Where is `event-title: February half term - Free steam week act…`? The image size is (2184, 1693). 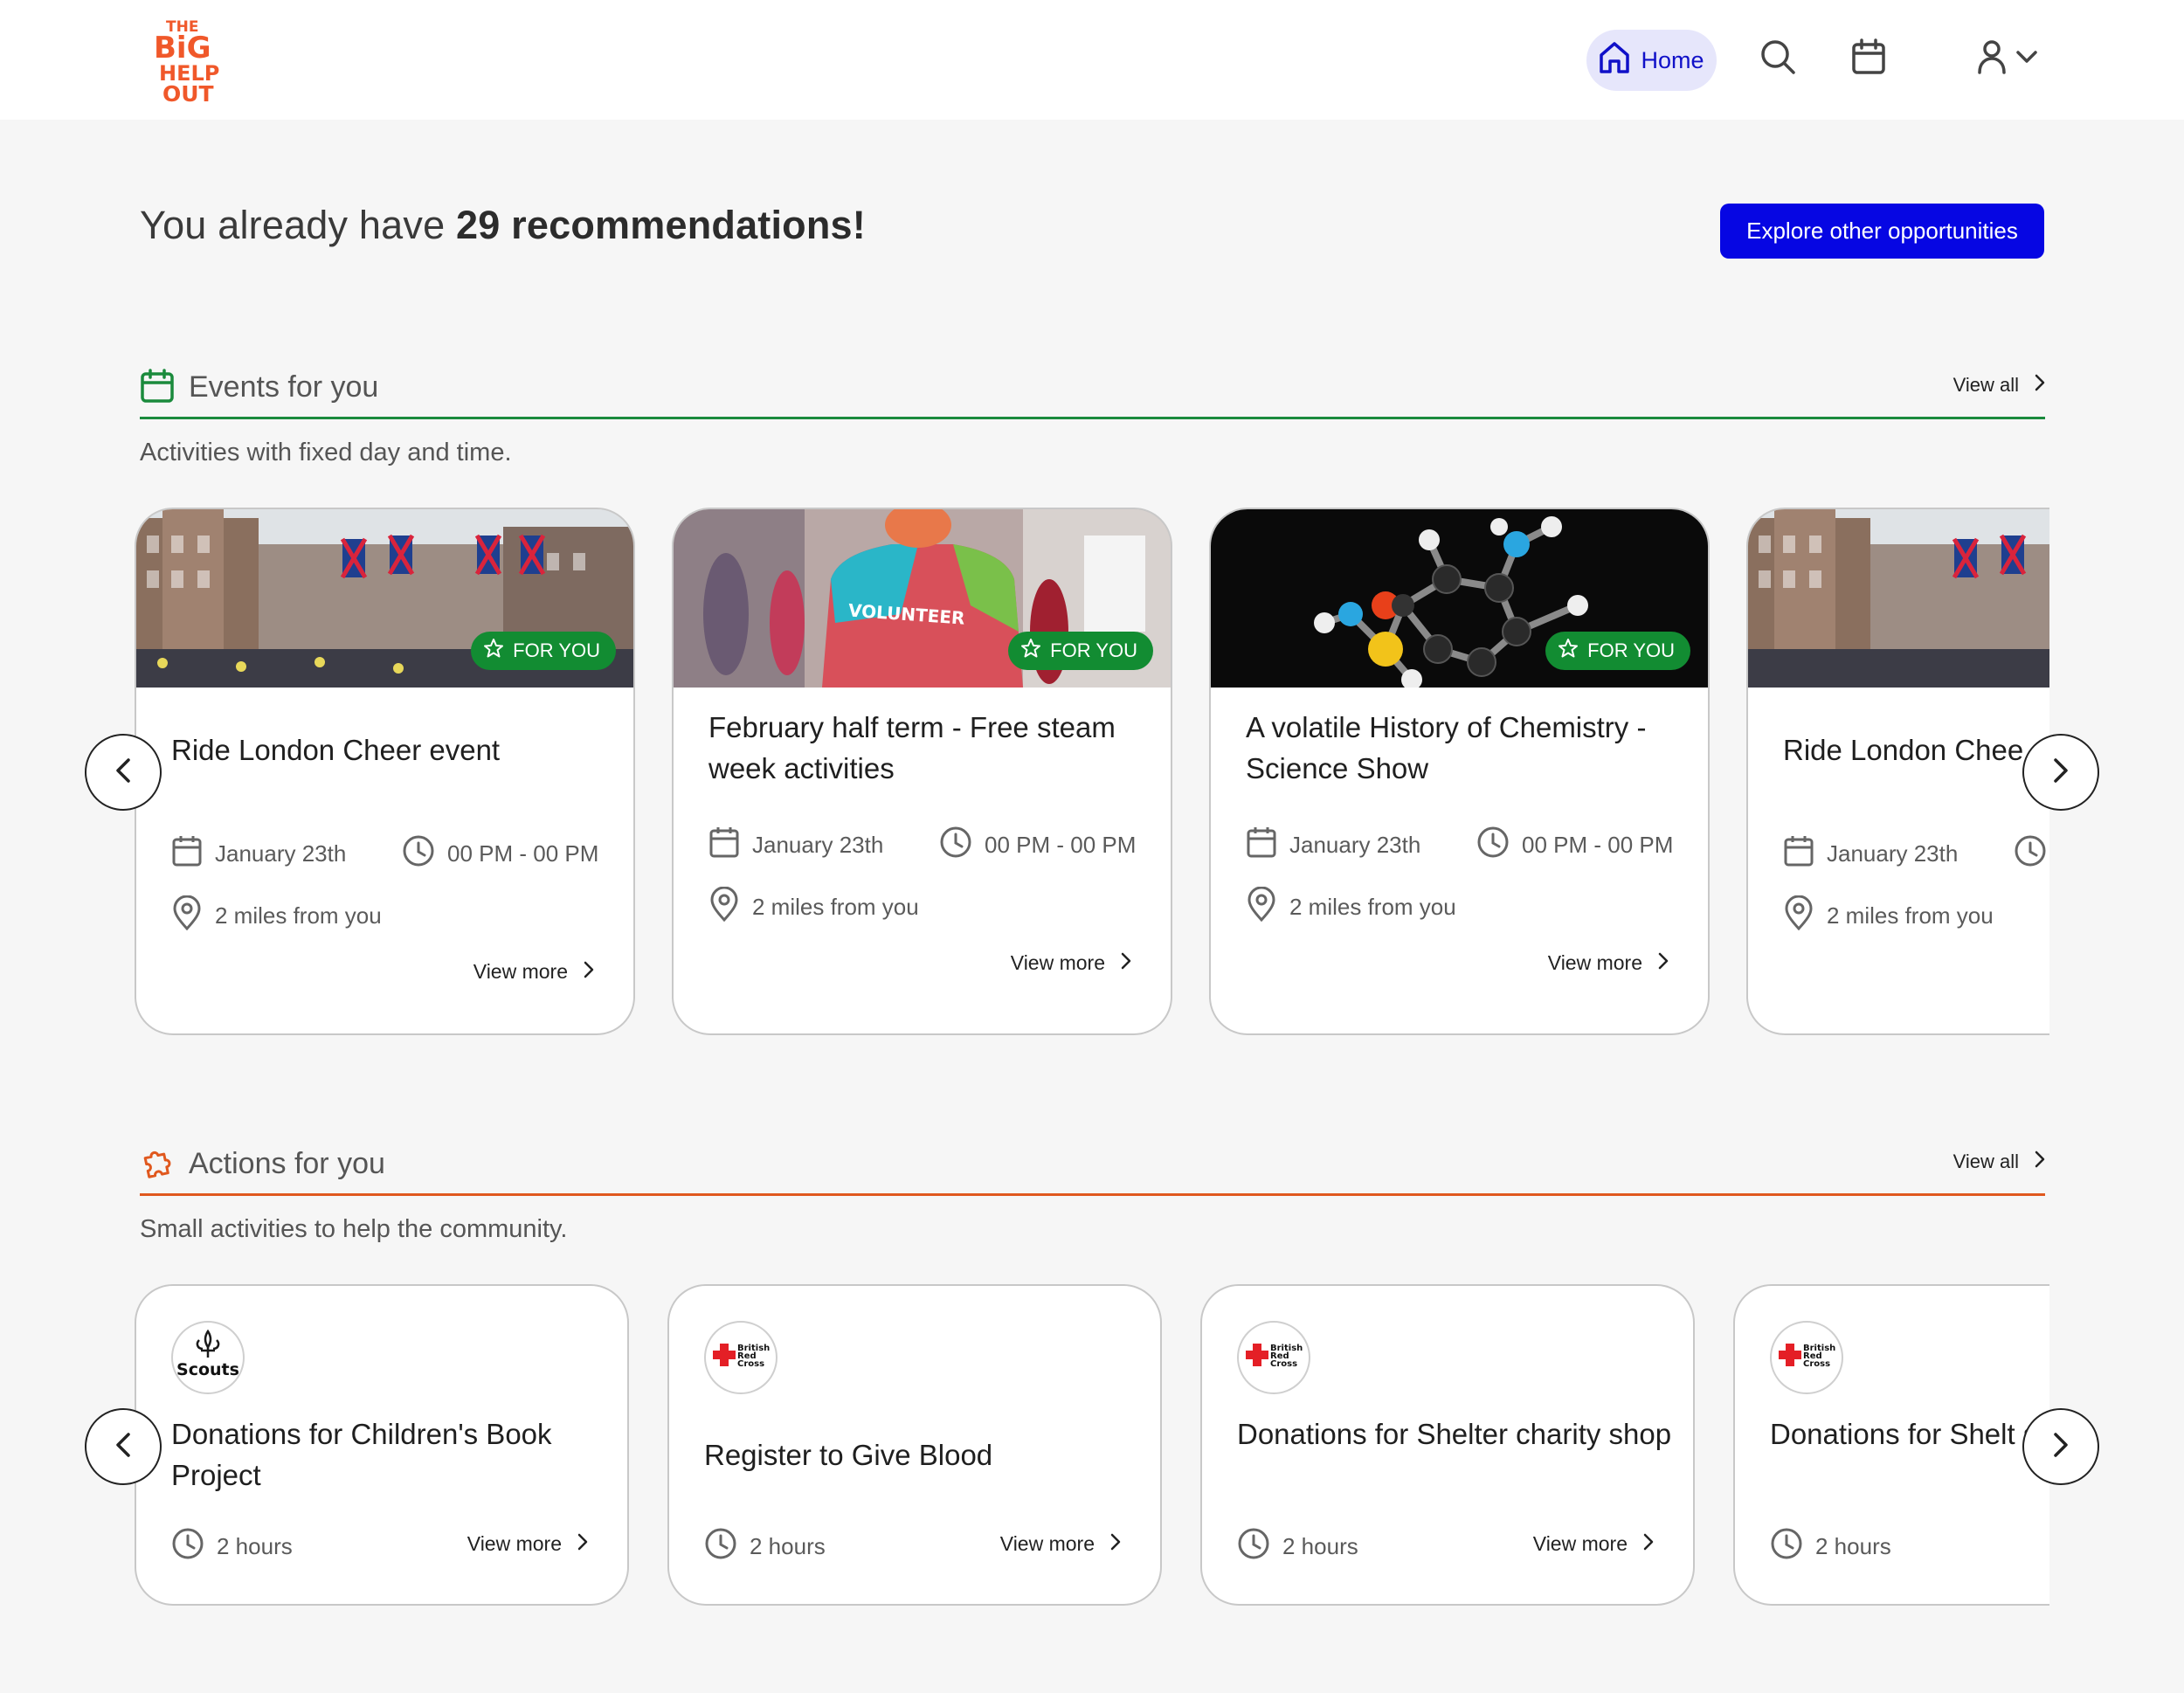 event-title: February half term - Free steam week act… is located at coordinates (912, 747).